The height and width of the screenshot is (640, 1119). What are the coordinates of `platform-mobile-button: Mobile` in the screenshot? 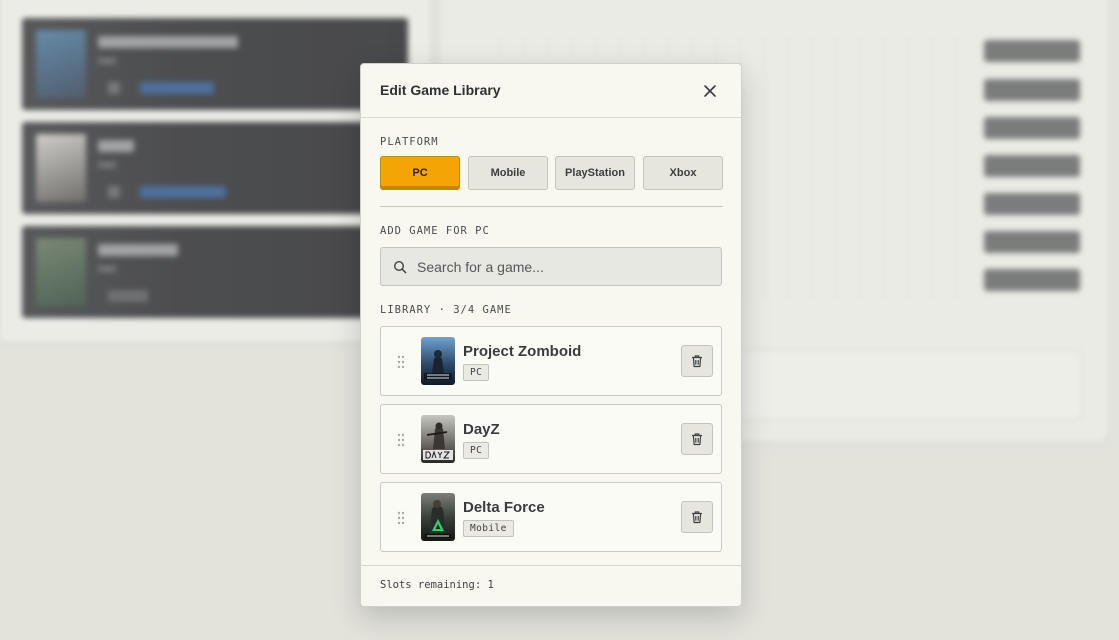 It's located at (508, 173).